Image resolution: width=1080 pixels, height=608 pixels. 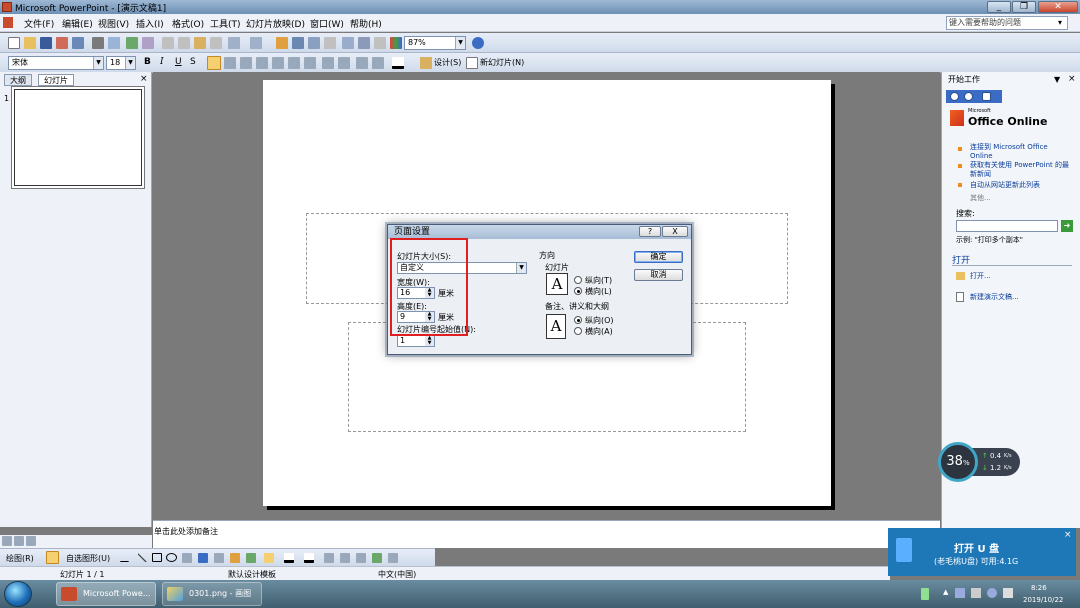 I want to click on align-center-icon, so click(x=230, y=63).